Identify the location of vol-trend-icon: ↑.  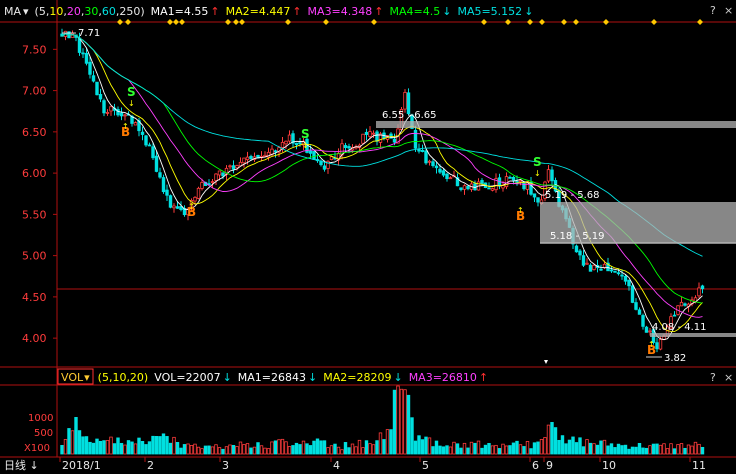
(483, 377).